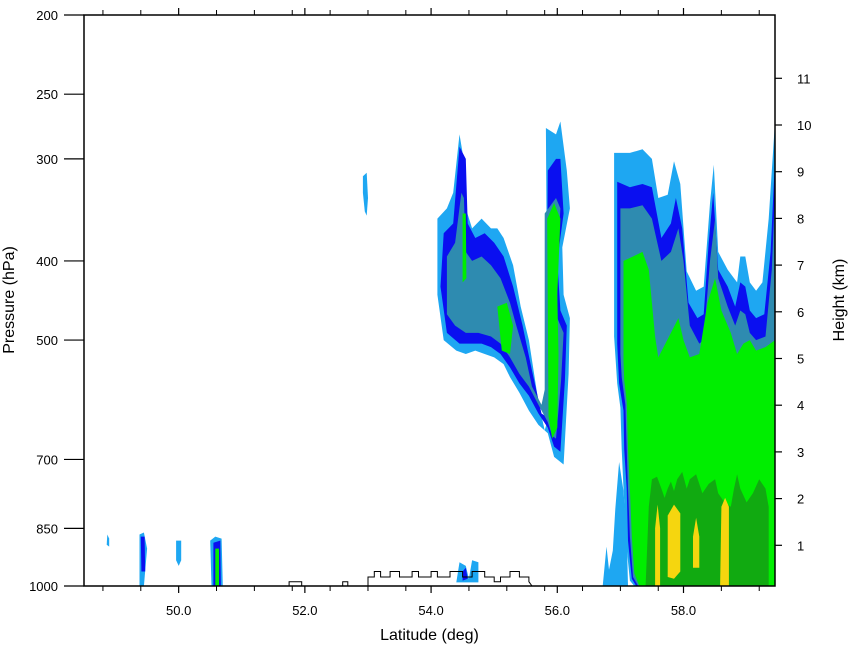 The height and width of the screenshot is (650, 850). Describe the element at coordinates (557, 610) in the screenshot. I see `x-tick-label-56.0: 56.0` at that location.